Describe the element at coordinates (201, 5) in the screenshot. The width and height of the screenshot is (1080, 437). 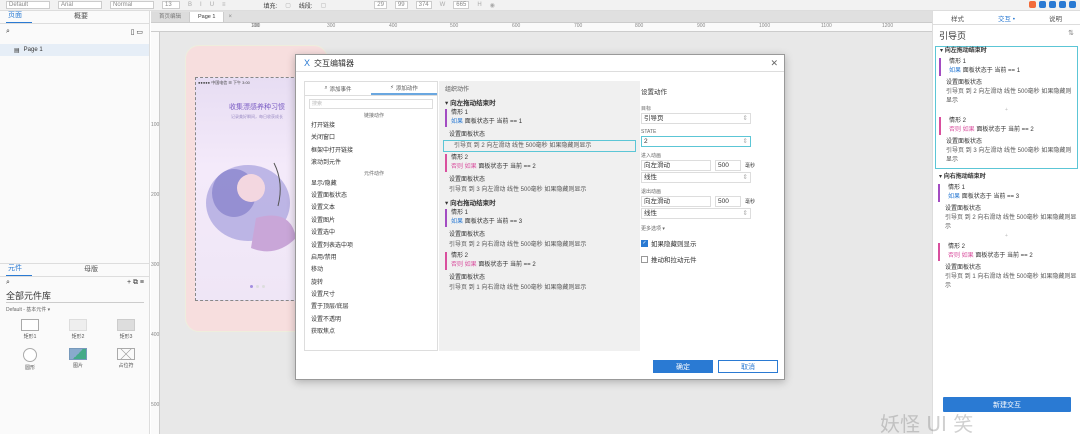
I see `italic-icon: I` at that location.